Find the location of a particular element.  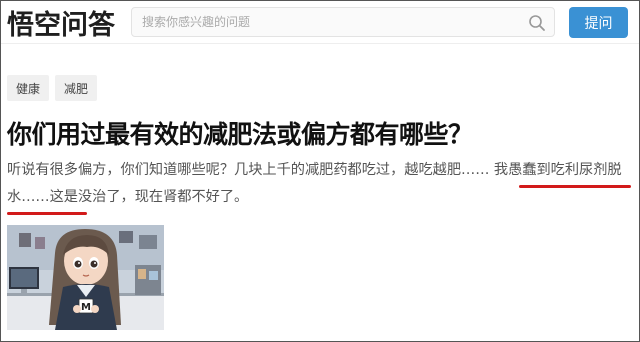

desc-highlight-1: 我愚蠢到吃利尿 is located at coordinates (543, 170).